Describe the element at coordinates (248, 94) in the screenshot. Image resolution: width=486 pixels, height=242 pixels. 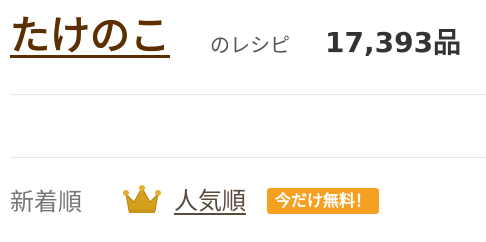
I see `divider-top` at that location.